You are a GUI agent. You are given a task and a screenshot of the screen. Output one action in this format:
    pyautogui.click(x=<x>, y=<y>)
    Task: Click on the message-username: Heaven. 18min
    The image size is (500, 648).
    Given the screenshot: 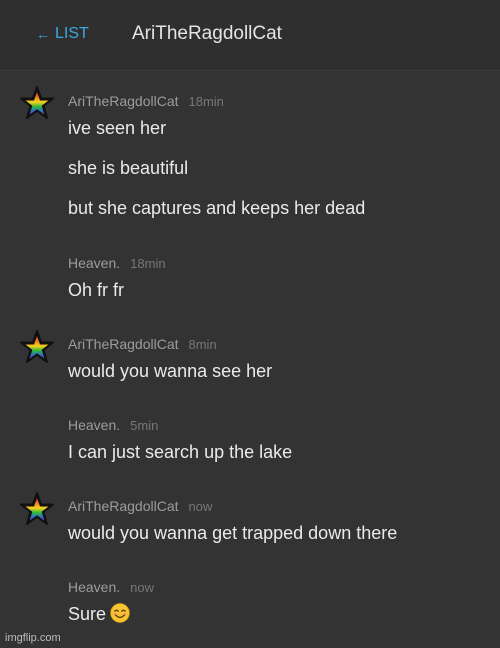 What is the action you would take?
    pyautogui.click(x=117, y=263)
    